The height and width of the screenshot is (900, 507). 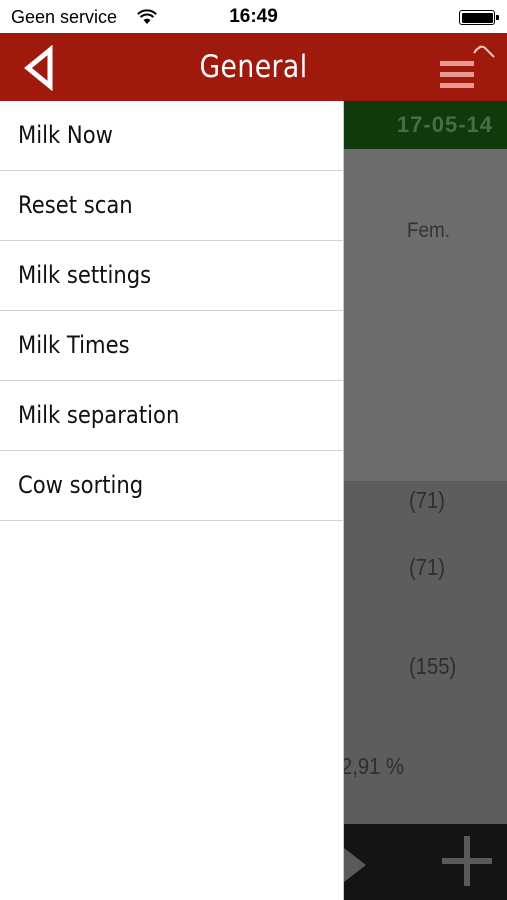 I want to click on value-1: (71), so click(x=427, y=500).